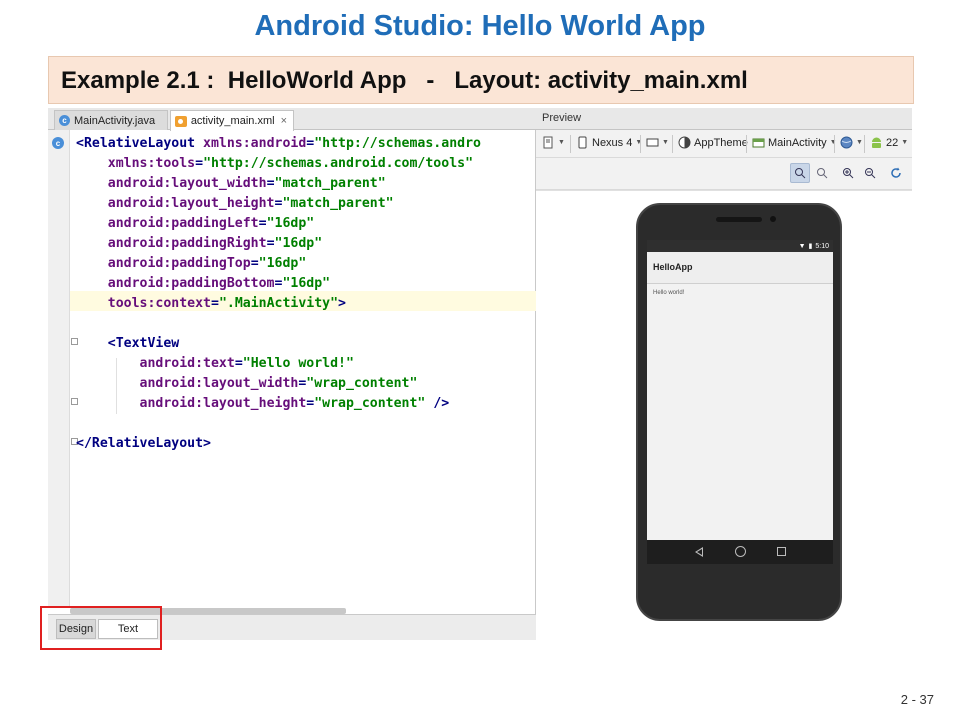  I want to click on phone-camera, so click(773, 219).